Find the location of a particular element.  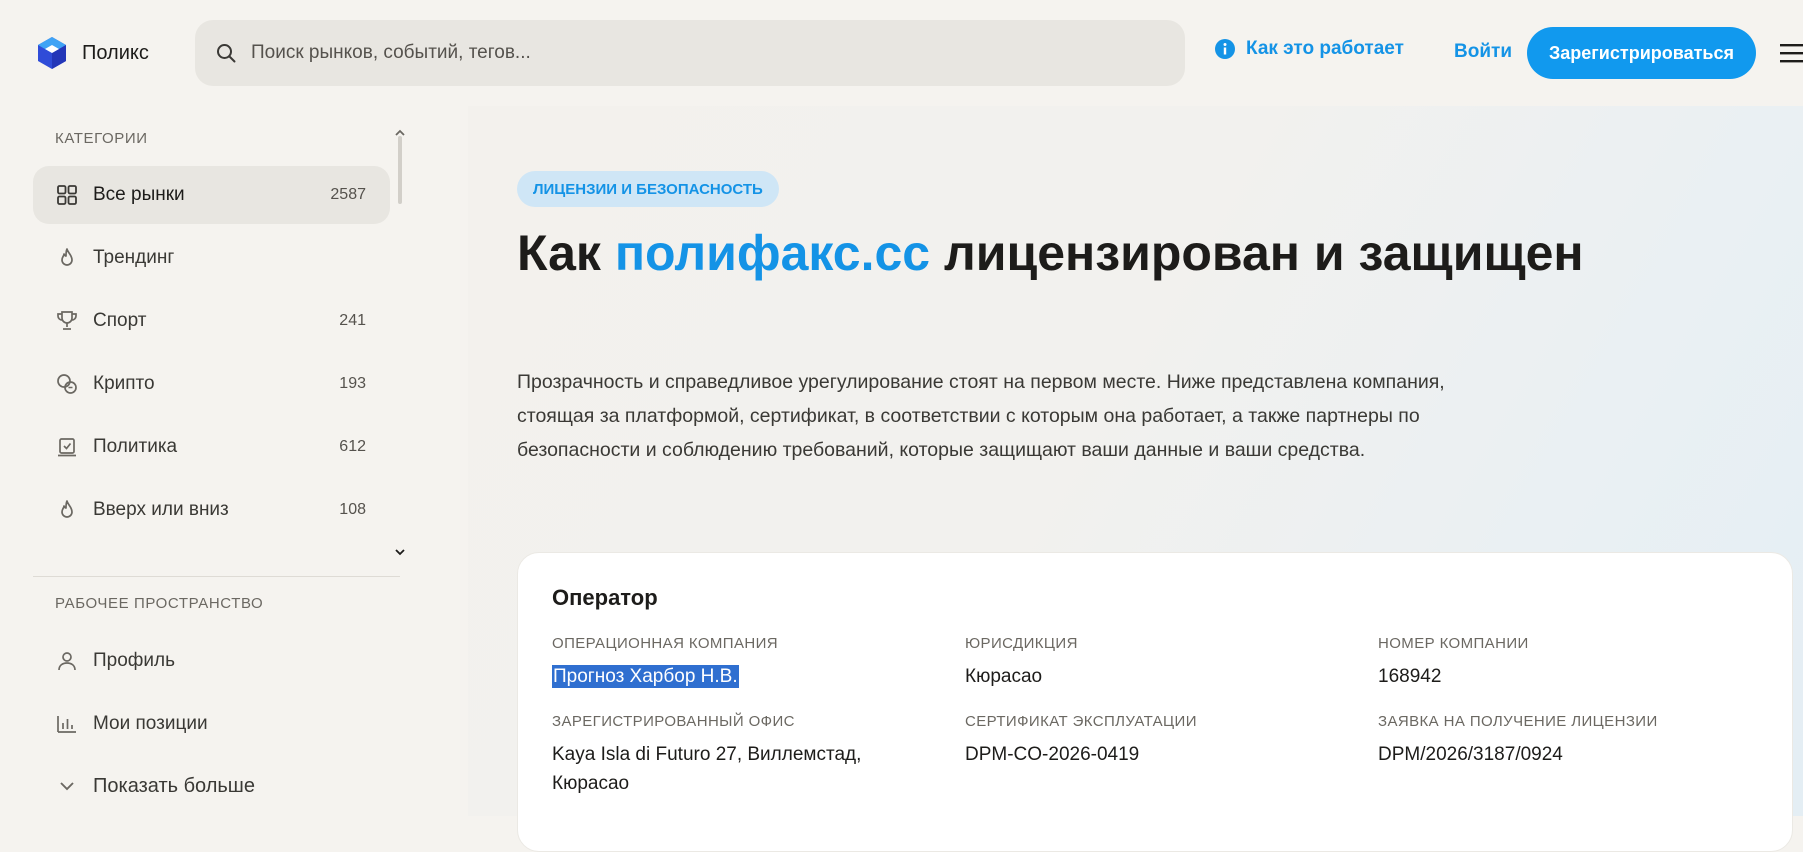

chevron-down-icon is located at coordinates (67, 786).